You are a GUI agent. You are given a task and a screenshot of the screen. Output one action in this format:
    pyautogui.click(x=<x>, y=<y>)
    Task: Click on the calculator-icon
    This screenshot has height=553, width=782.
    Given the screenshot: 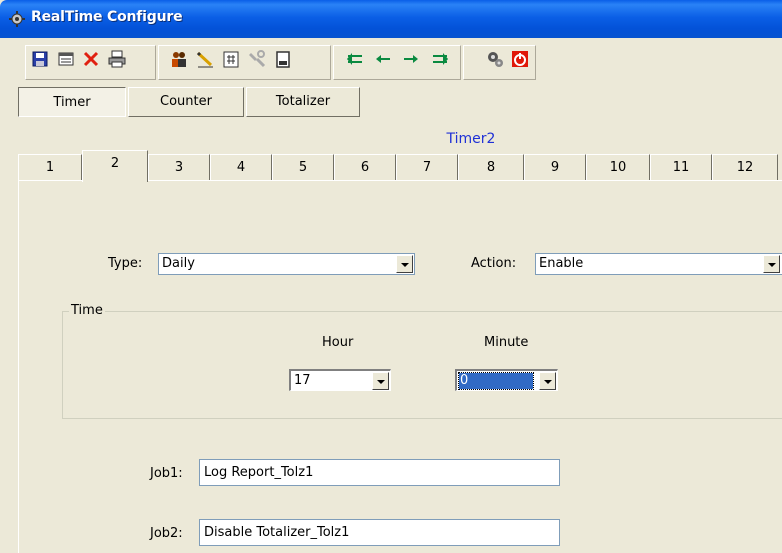 What is the action you would take?
    pyautogui.click(x=231, y=59)
    